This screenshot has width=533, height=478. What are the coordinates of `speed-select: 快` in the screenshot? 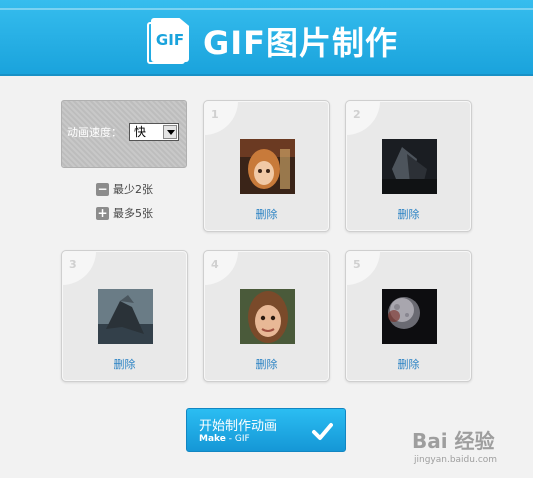 It's located at (154, 132).